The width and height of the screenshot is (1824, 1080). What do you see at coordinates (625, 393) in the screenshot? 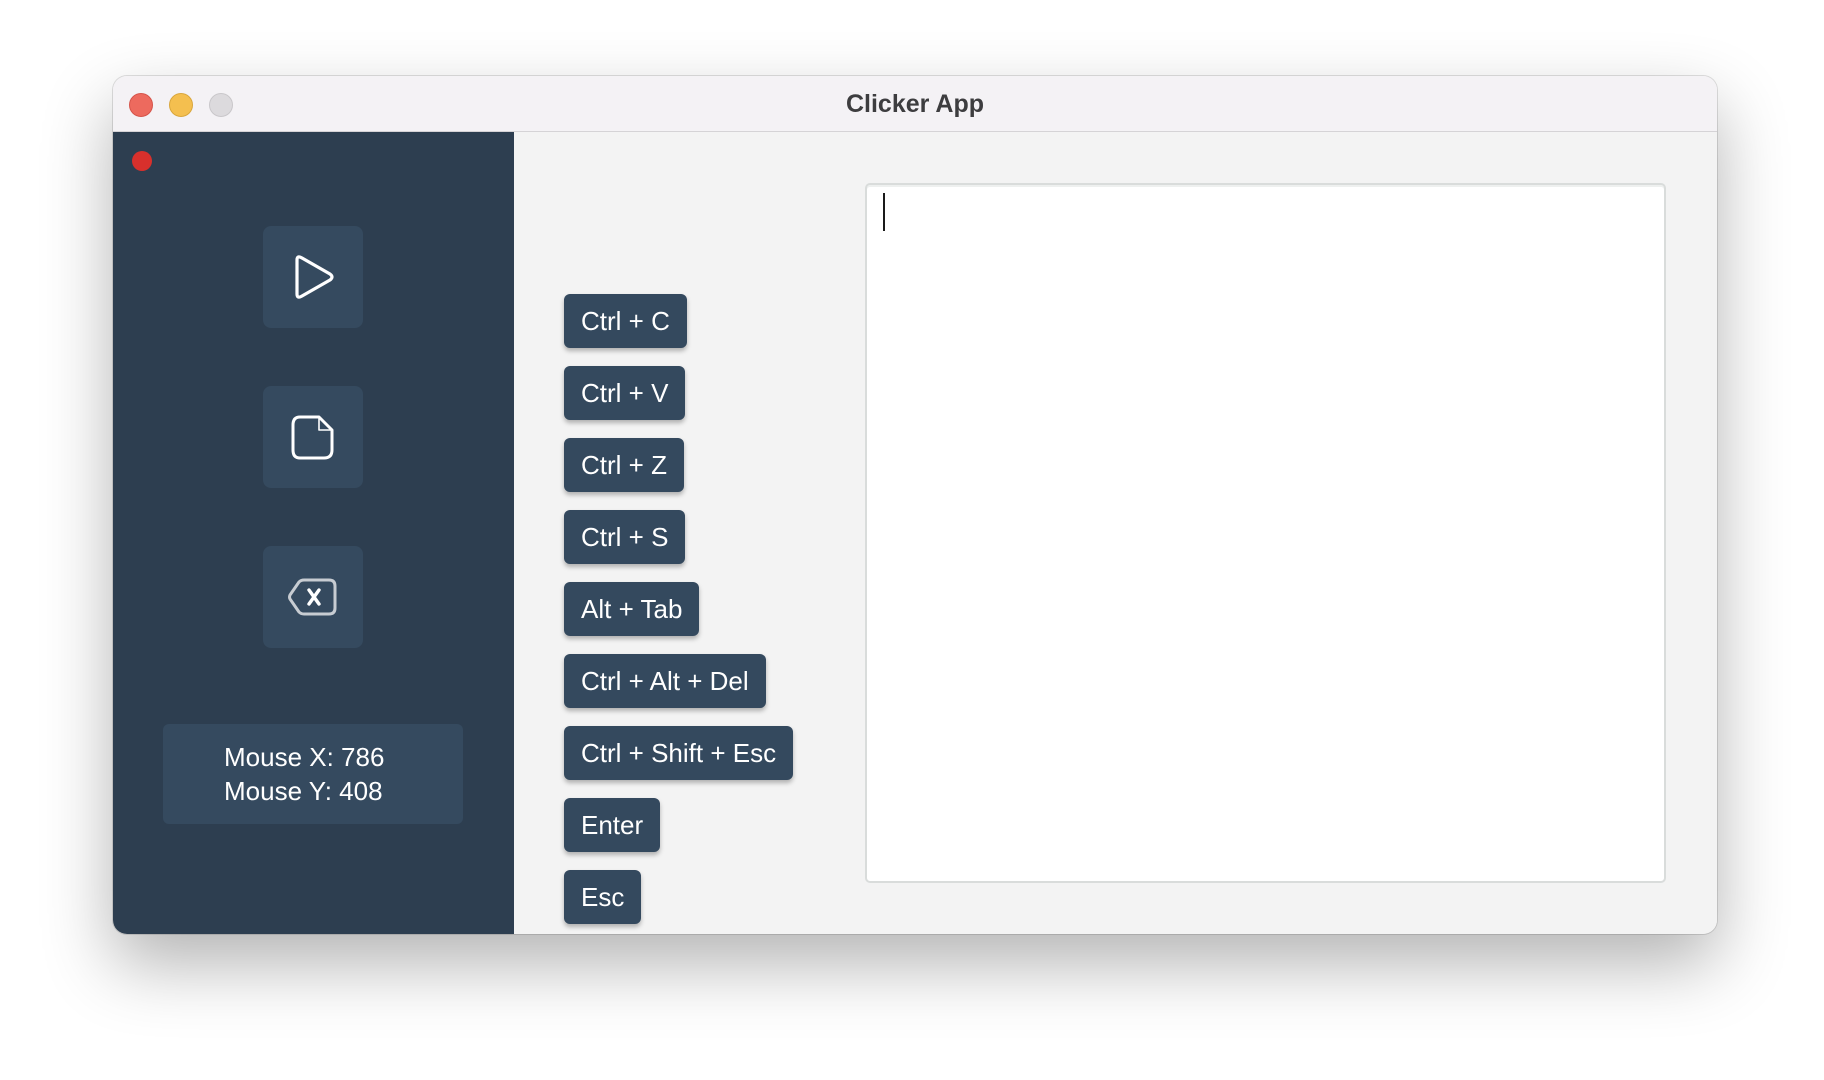
I see `shortcut-ctrl-v-button: Ctrl + V` at bounding box center [625, 393].